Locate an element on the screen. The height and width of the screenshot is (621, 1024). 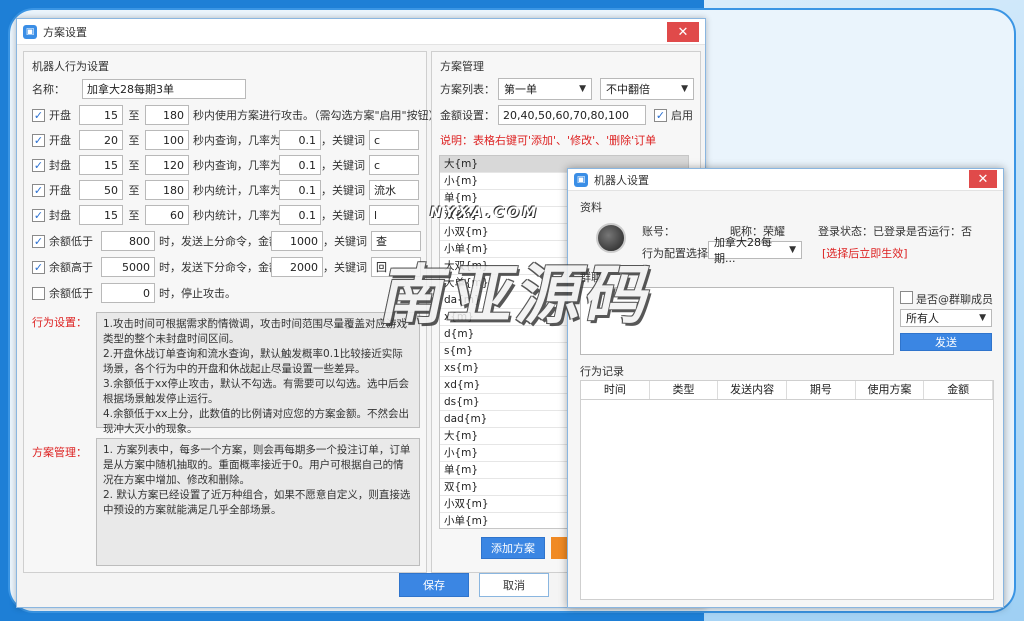
name-row: 名称： 加拿大28每期3单 is located at coordinates (139, 89).